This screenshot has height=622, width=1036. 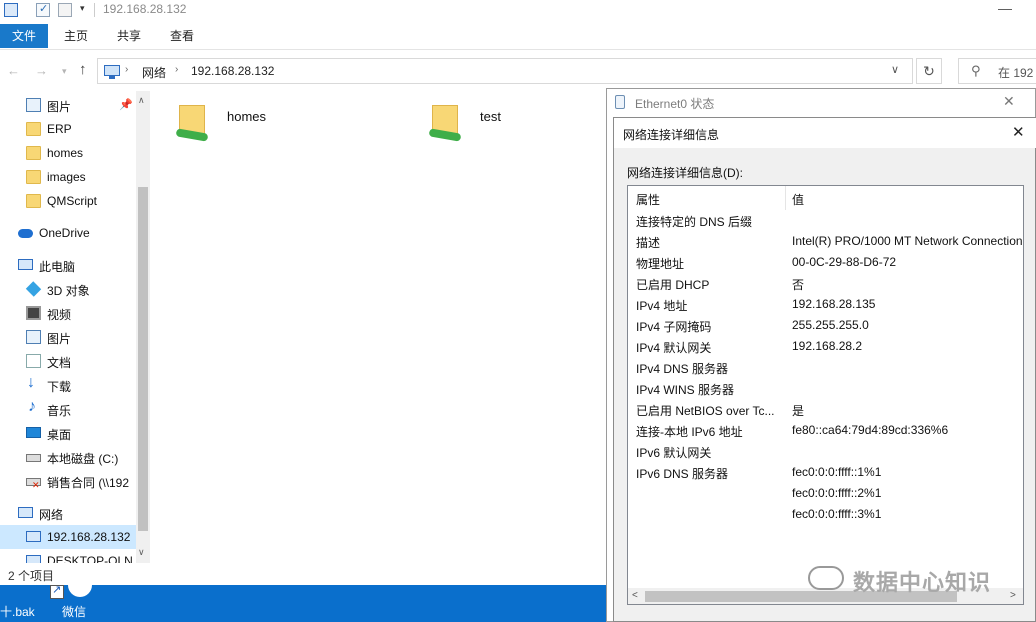 What do you see at coordinates (929, 71) in the screenshot?
I see `refresh-button: ↻` at bounding box center [929, 71].